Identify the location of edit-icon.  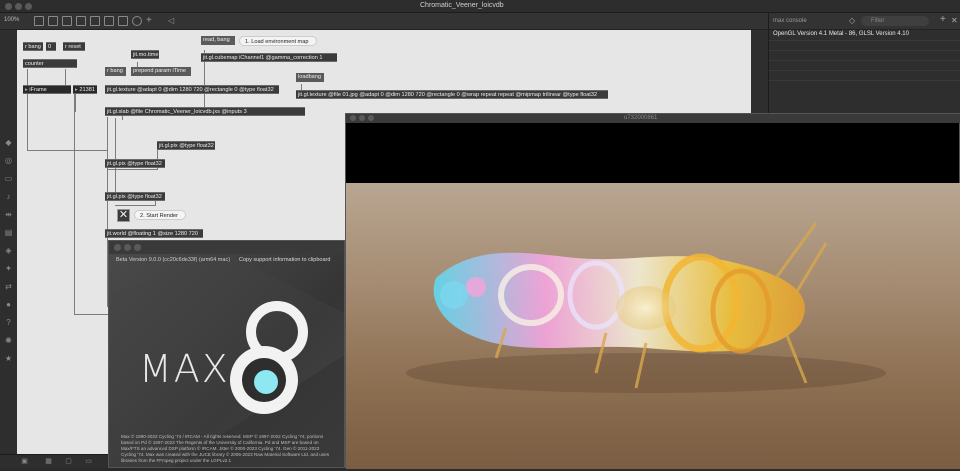
(53, 21).